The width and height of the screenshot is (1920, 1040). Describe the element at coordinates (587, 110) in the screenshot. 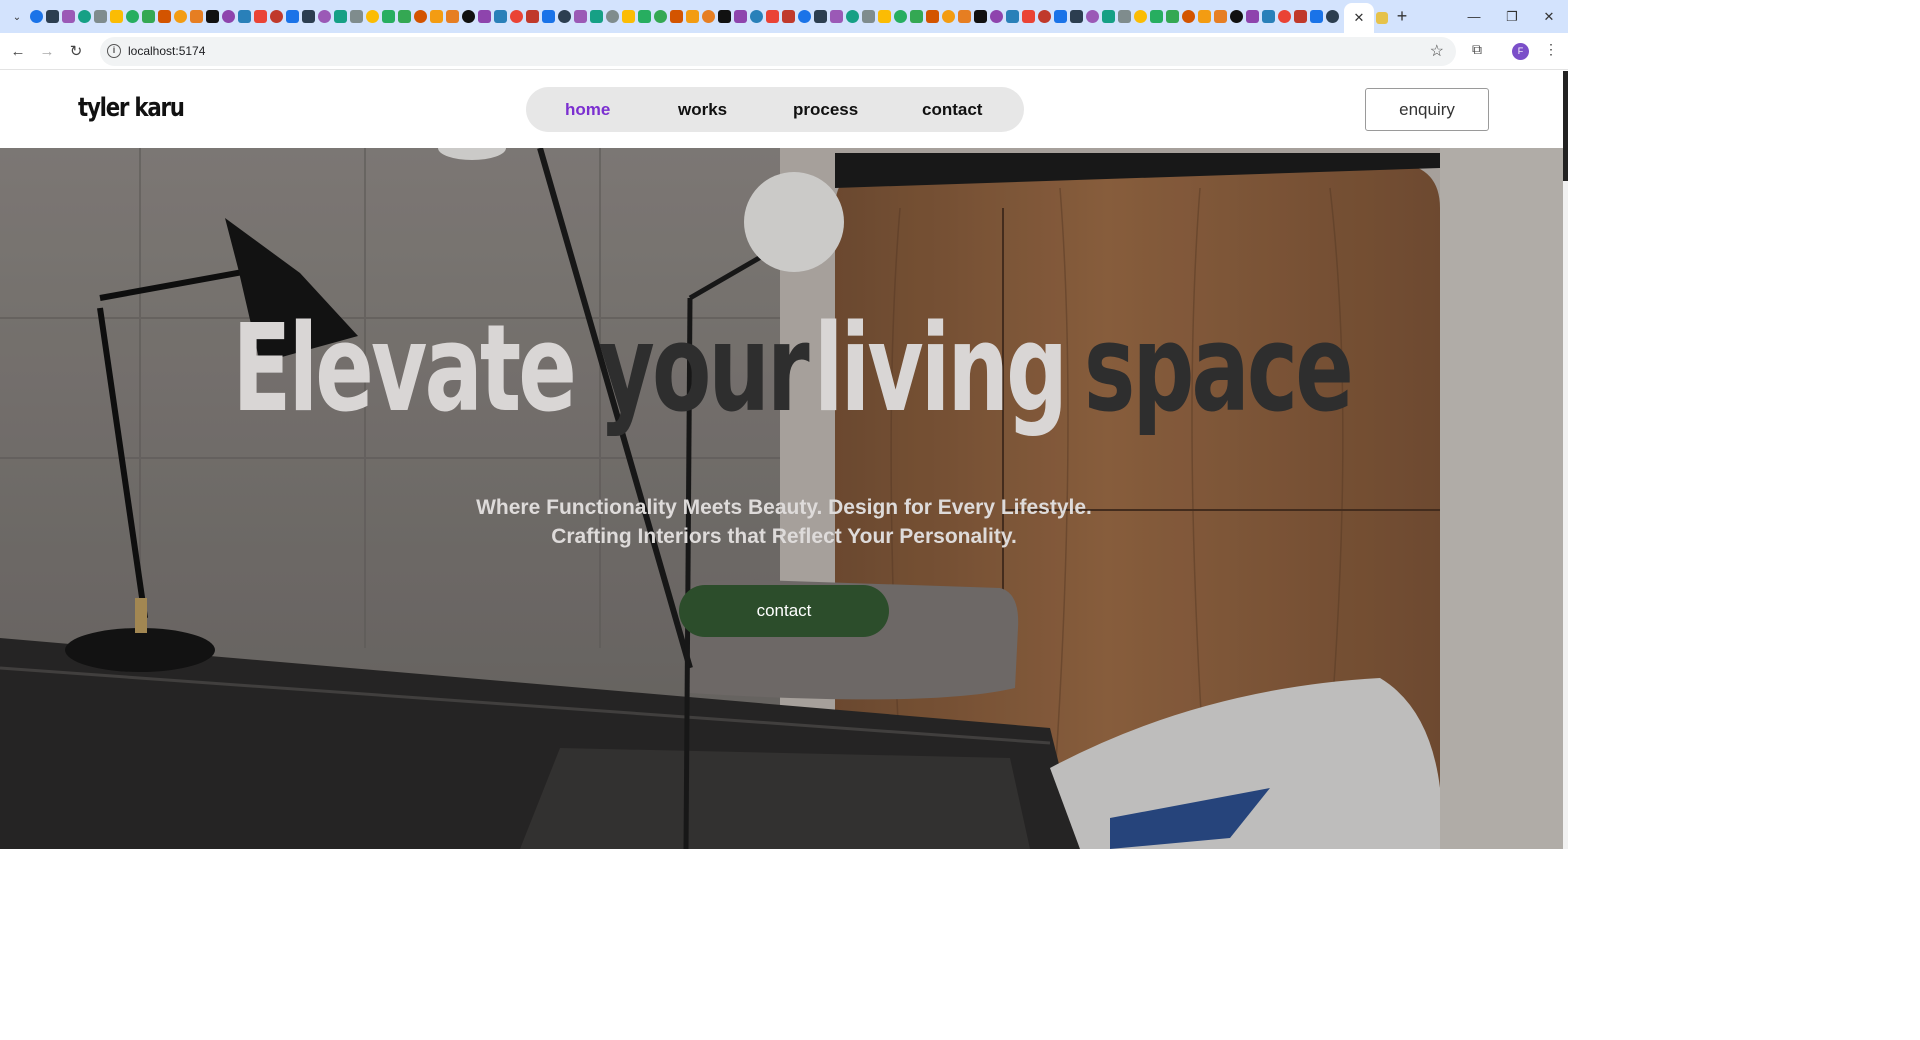

I see `nav-home: home` at that location.